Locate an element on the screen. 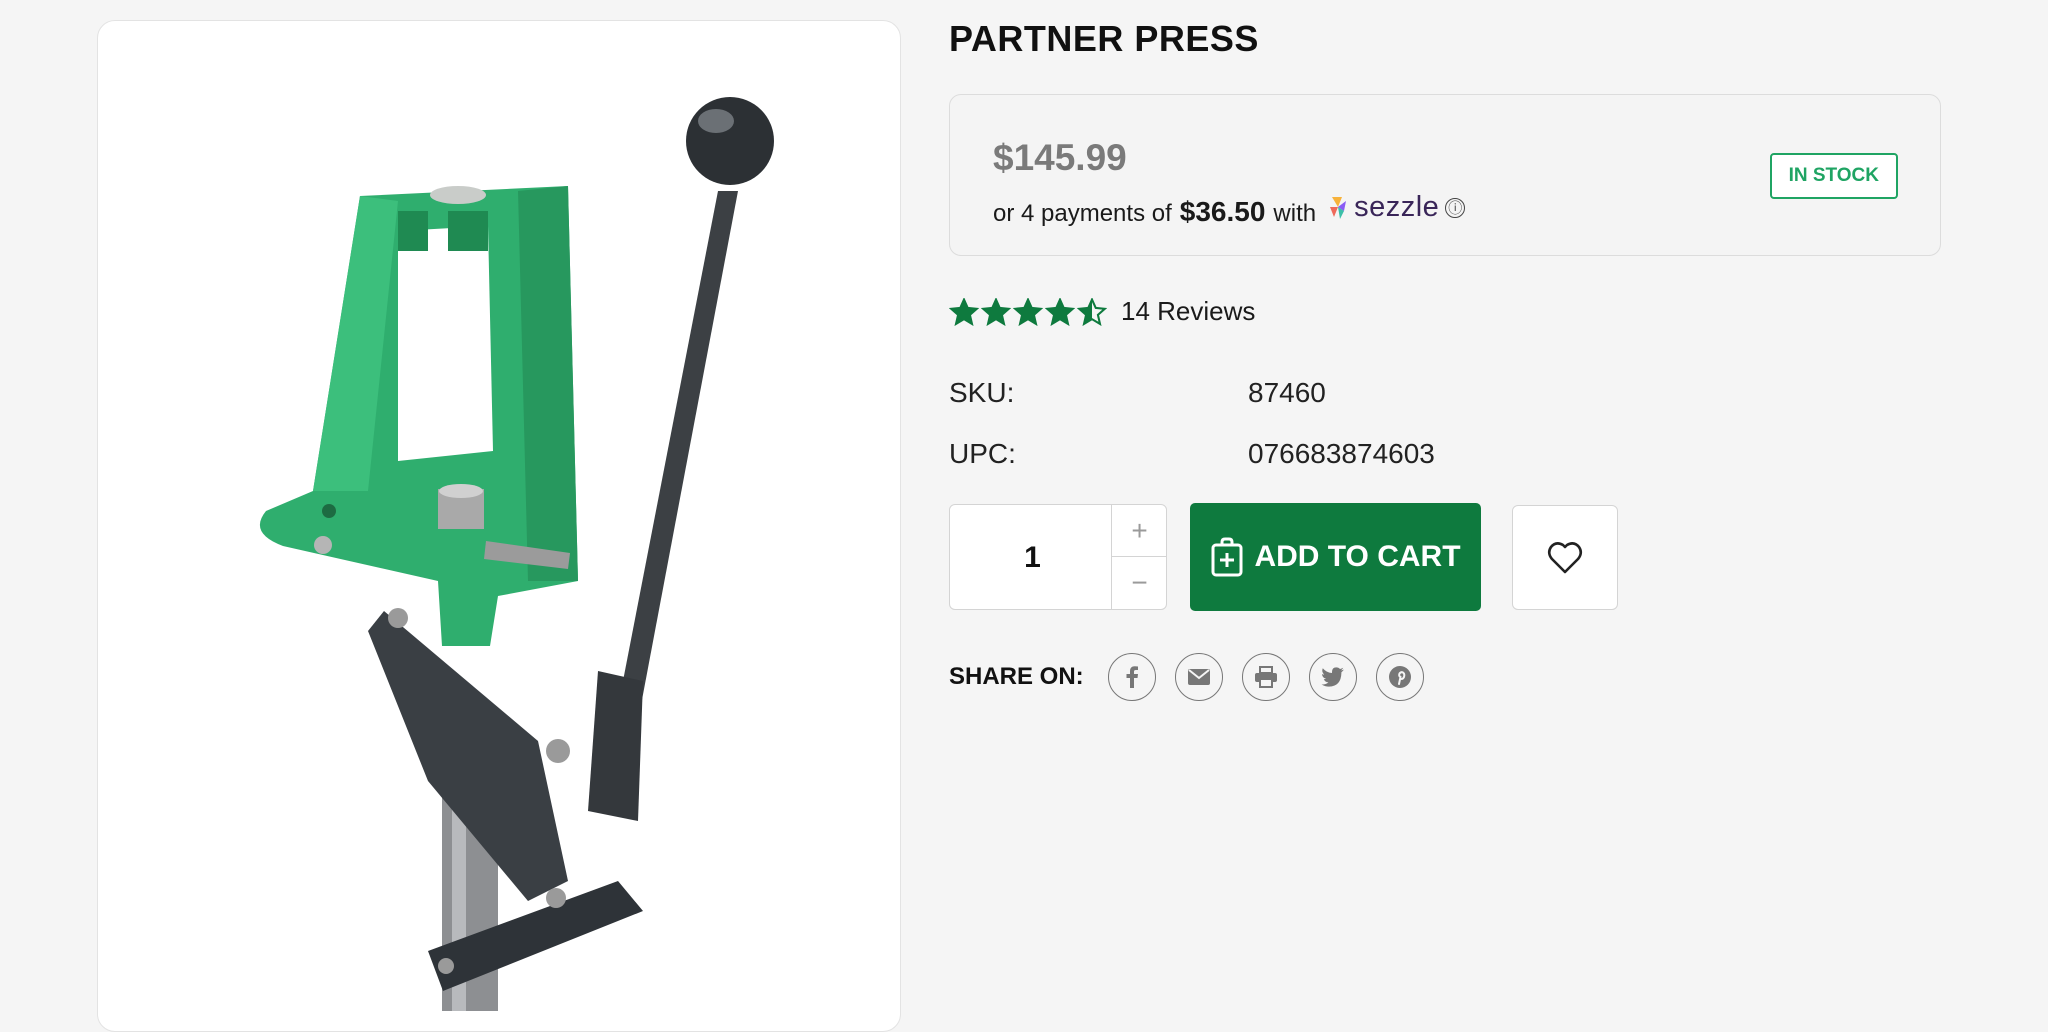 Image resolution: width=2048 pixels, height=1032 pixels. share-label: SHARE ON: is located at coordinates (1016, 676).